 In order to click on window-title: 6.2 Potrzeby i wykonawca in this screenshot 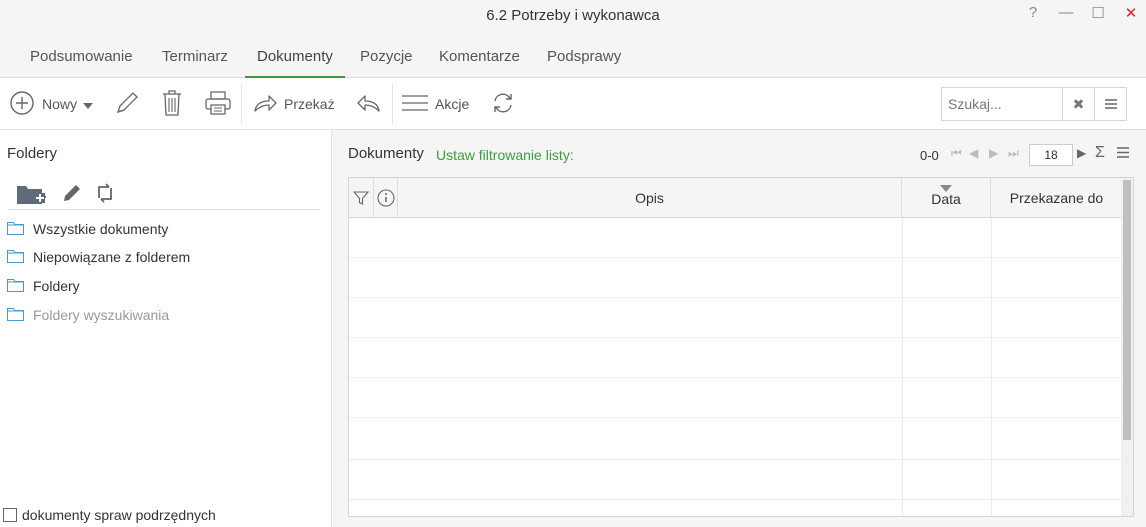, I will do `click(573, 15)`.